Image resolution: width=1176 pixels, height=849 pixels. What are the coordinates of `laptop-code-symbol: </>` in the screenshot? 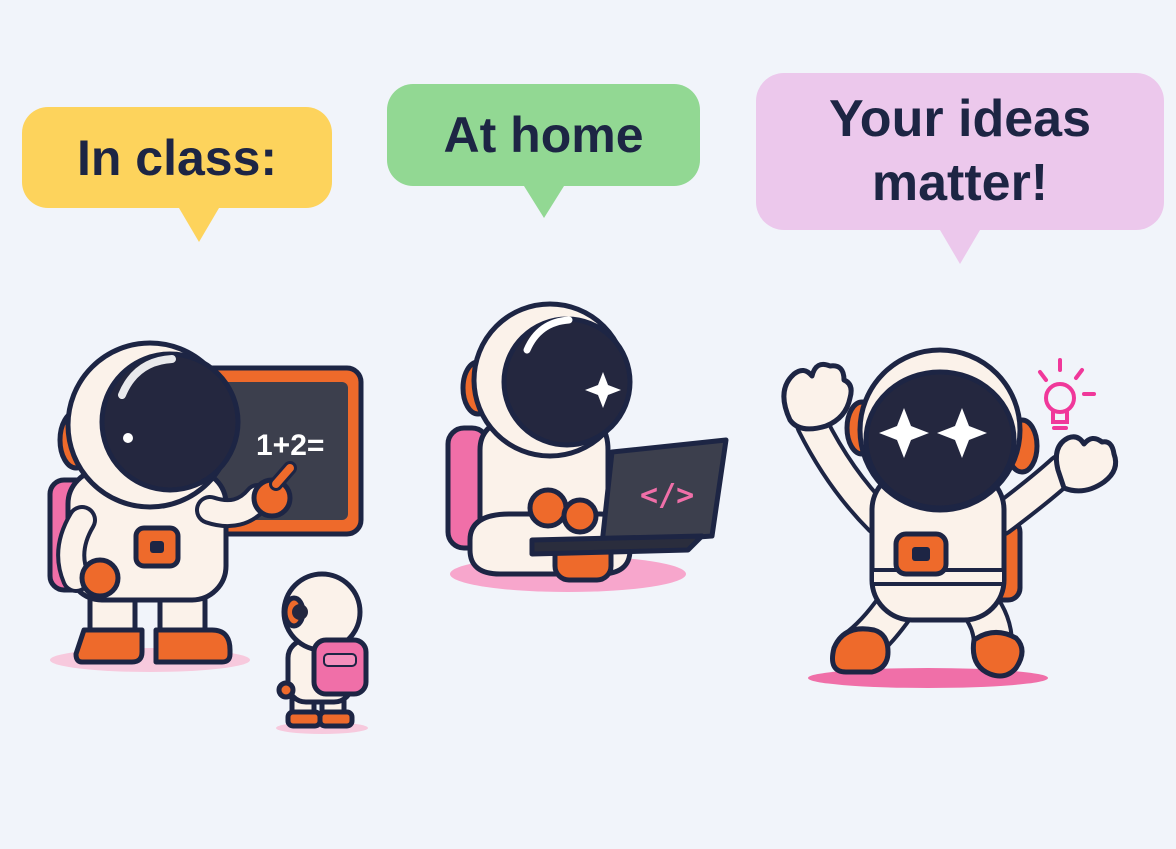 It's located at (667, 495).